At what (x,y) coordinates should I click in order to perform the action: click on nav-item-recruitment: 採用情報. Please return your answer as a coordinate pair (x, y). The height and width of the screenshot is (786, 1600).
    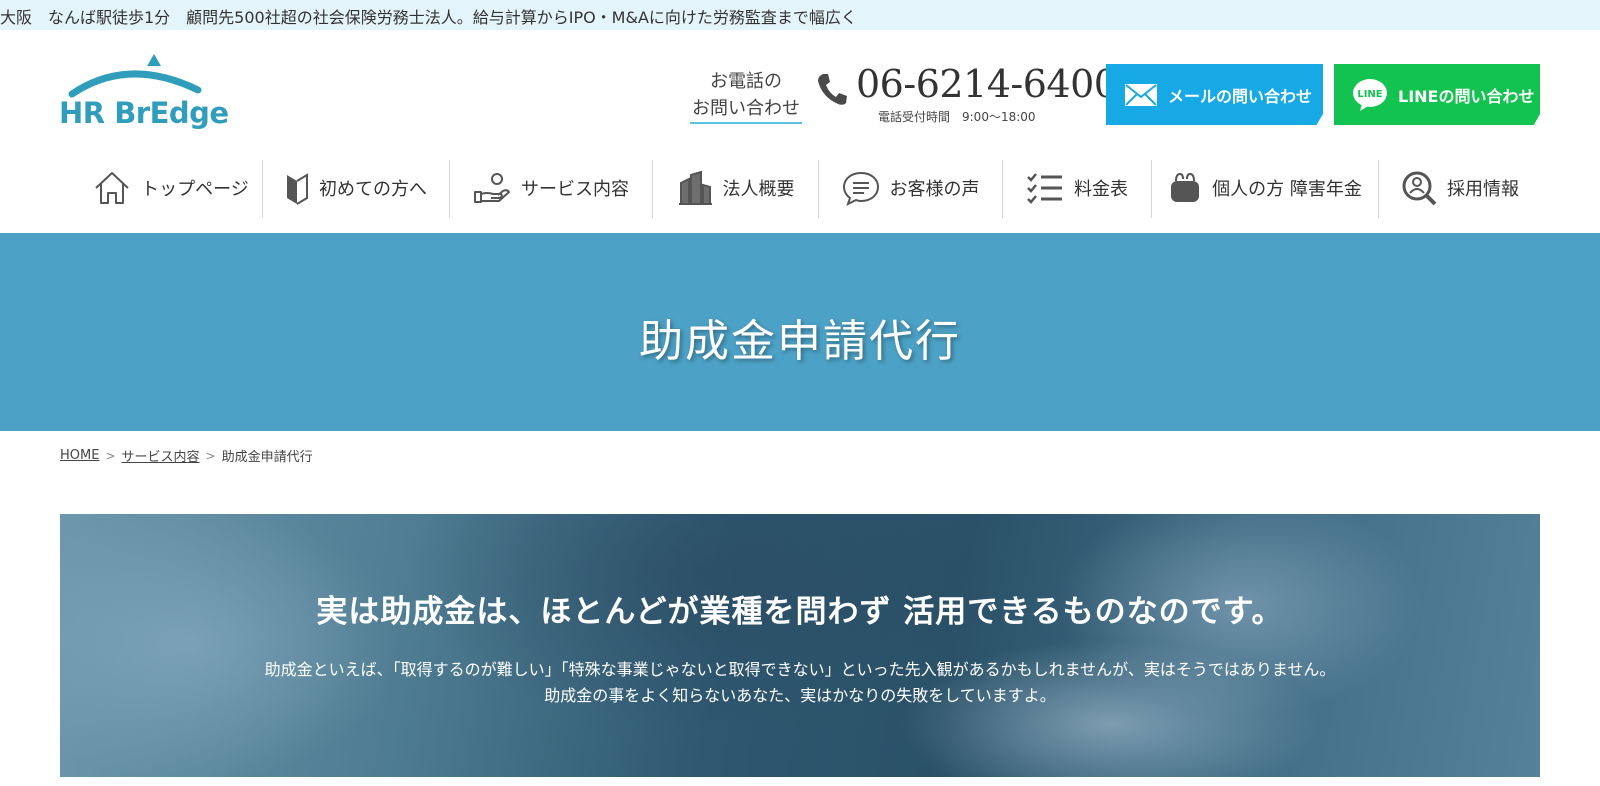
    Looking at the image, I should click on (1460, 188).